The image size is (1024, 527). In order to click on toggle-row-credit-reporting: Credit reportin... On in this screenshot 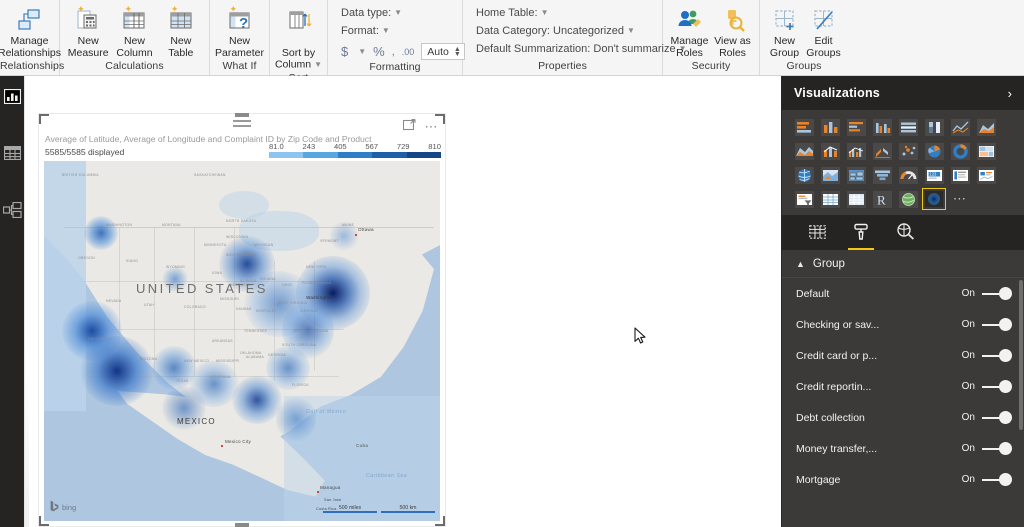, I will do `click(903, 386)`.